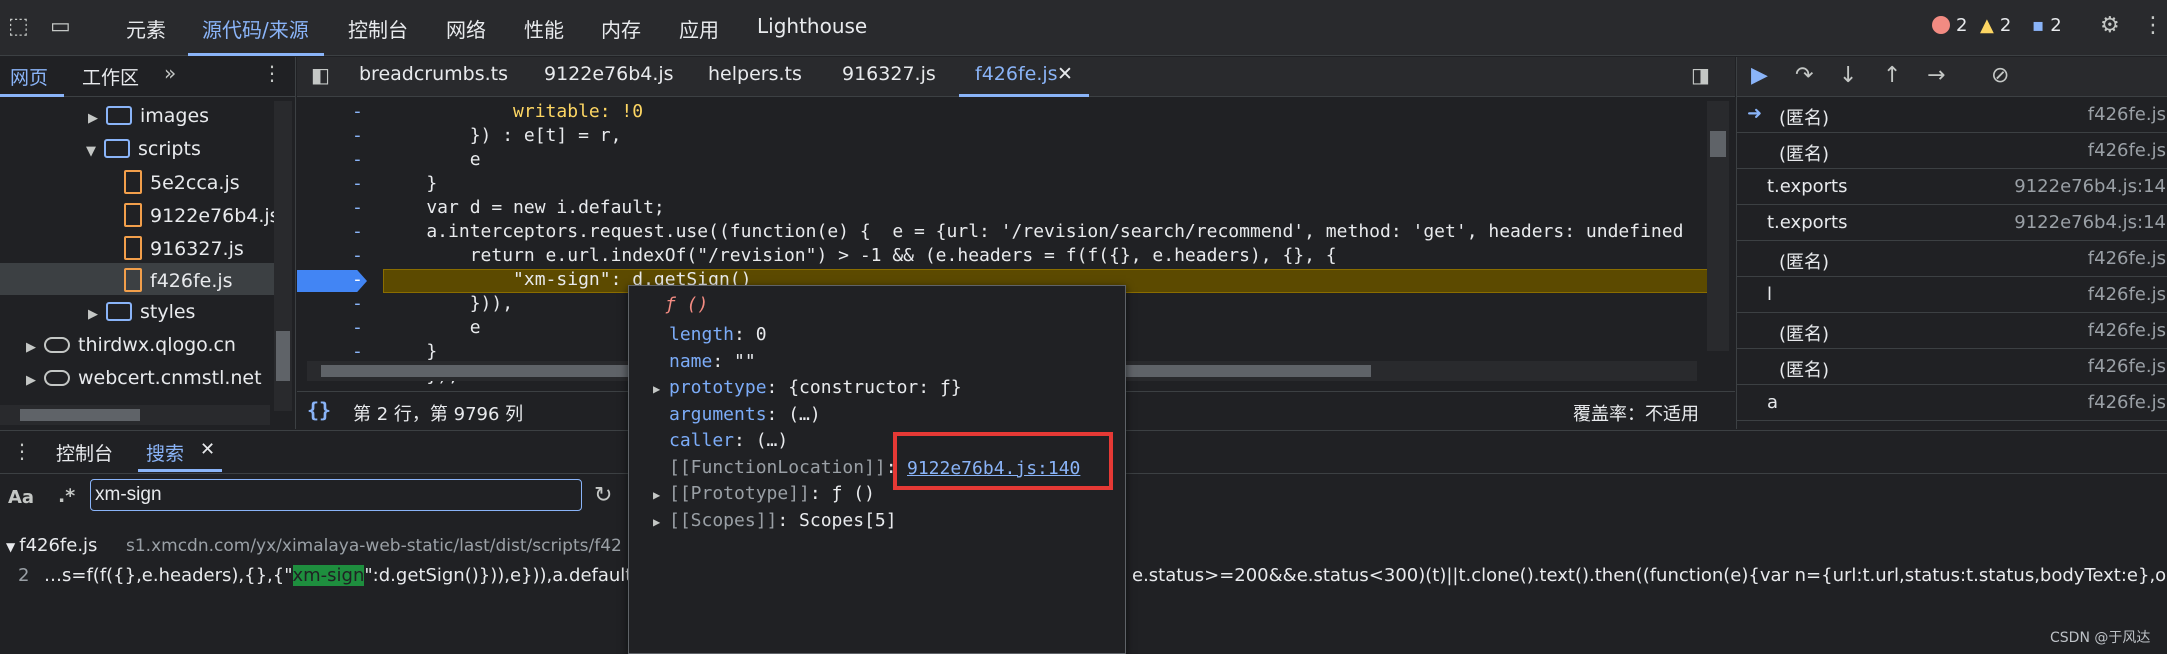 Image resolution: width=2167 pixels, height=654 pixels. Describe the element at coordinates (1952, 403) in the screenshot. I see `call-frame: a f426fe.js` at that location.